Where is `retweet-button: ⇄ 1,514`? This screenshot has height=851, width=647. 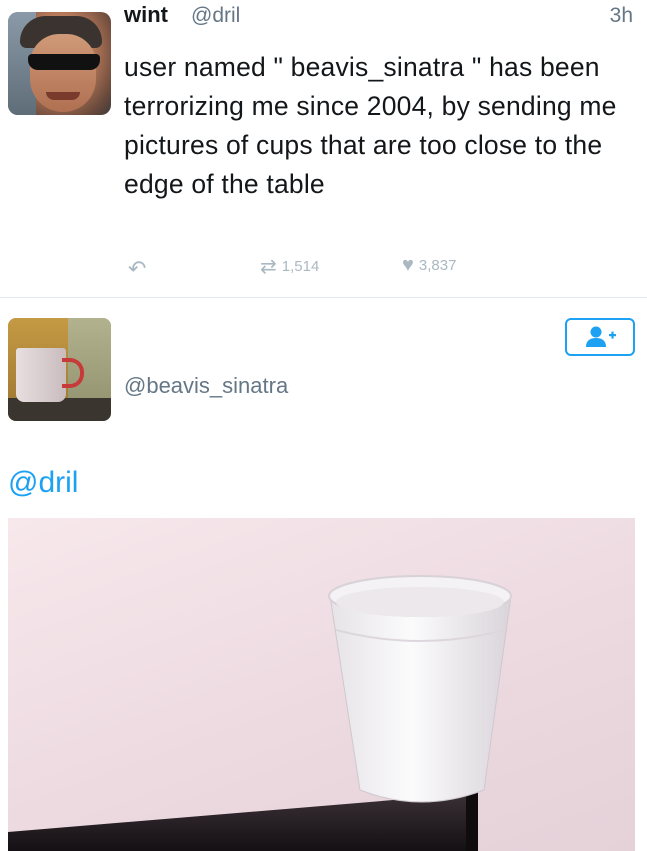
retweet-button: ⇄ 1,514 is located at coordinates (289, 266).